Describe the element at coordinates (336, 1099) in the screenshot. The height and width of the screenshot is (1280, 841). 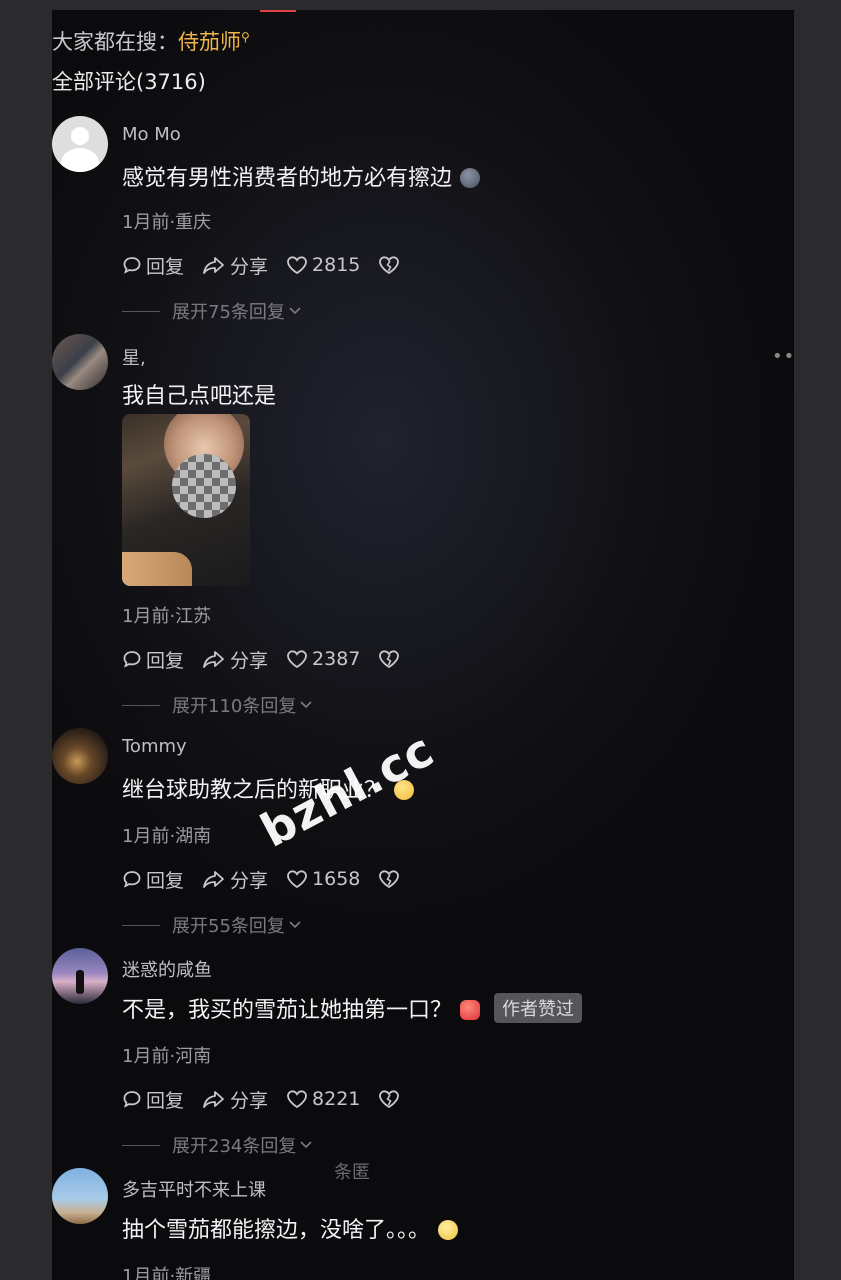
I see `like-count: 8221` at that location.